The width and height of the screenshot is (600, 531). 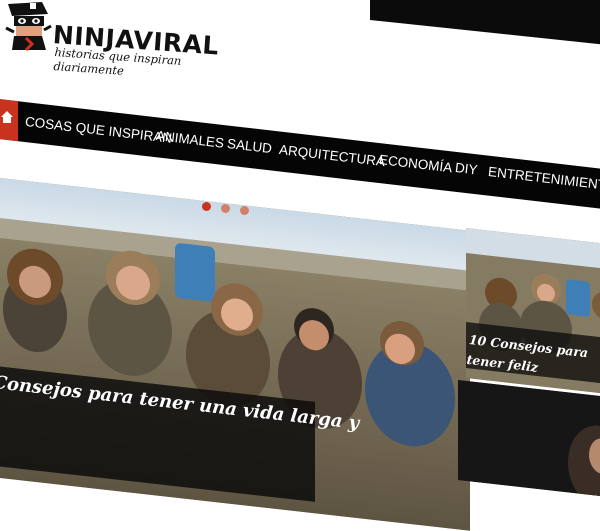 I want to click on nav-item-diy: DIY, so click(x=466, y=168).